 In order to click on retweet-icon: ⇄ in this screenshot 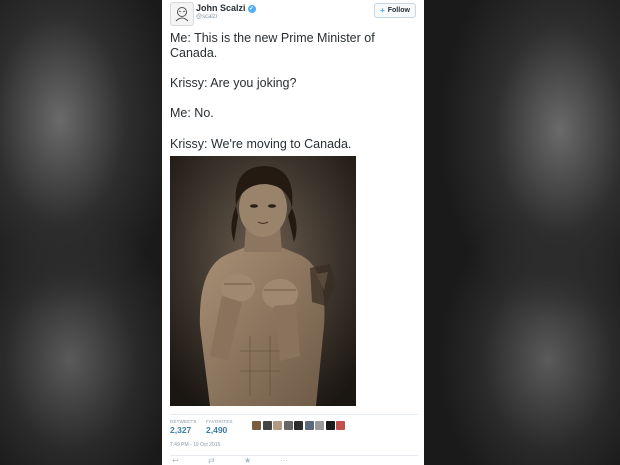, I will do `click(211, 461)`.